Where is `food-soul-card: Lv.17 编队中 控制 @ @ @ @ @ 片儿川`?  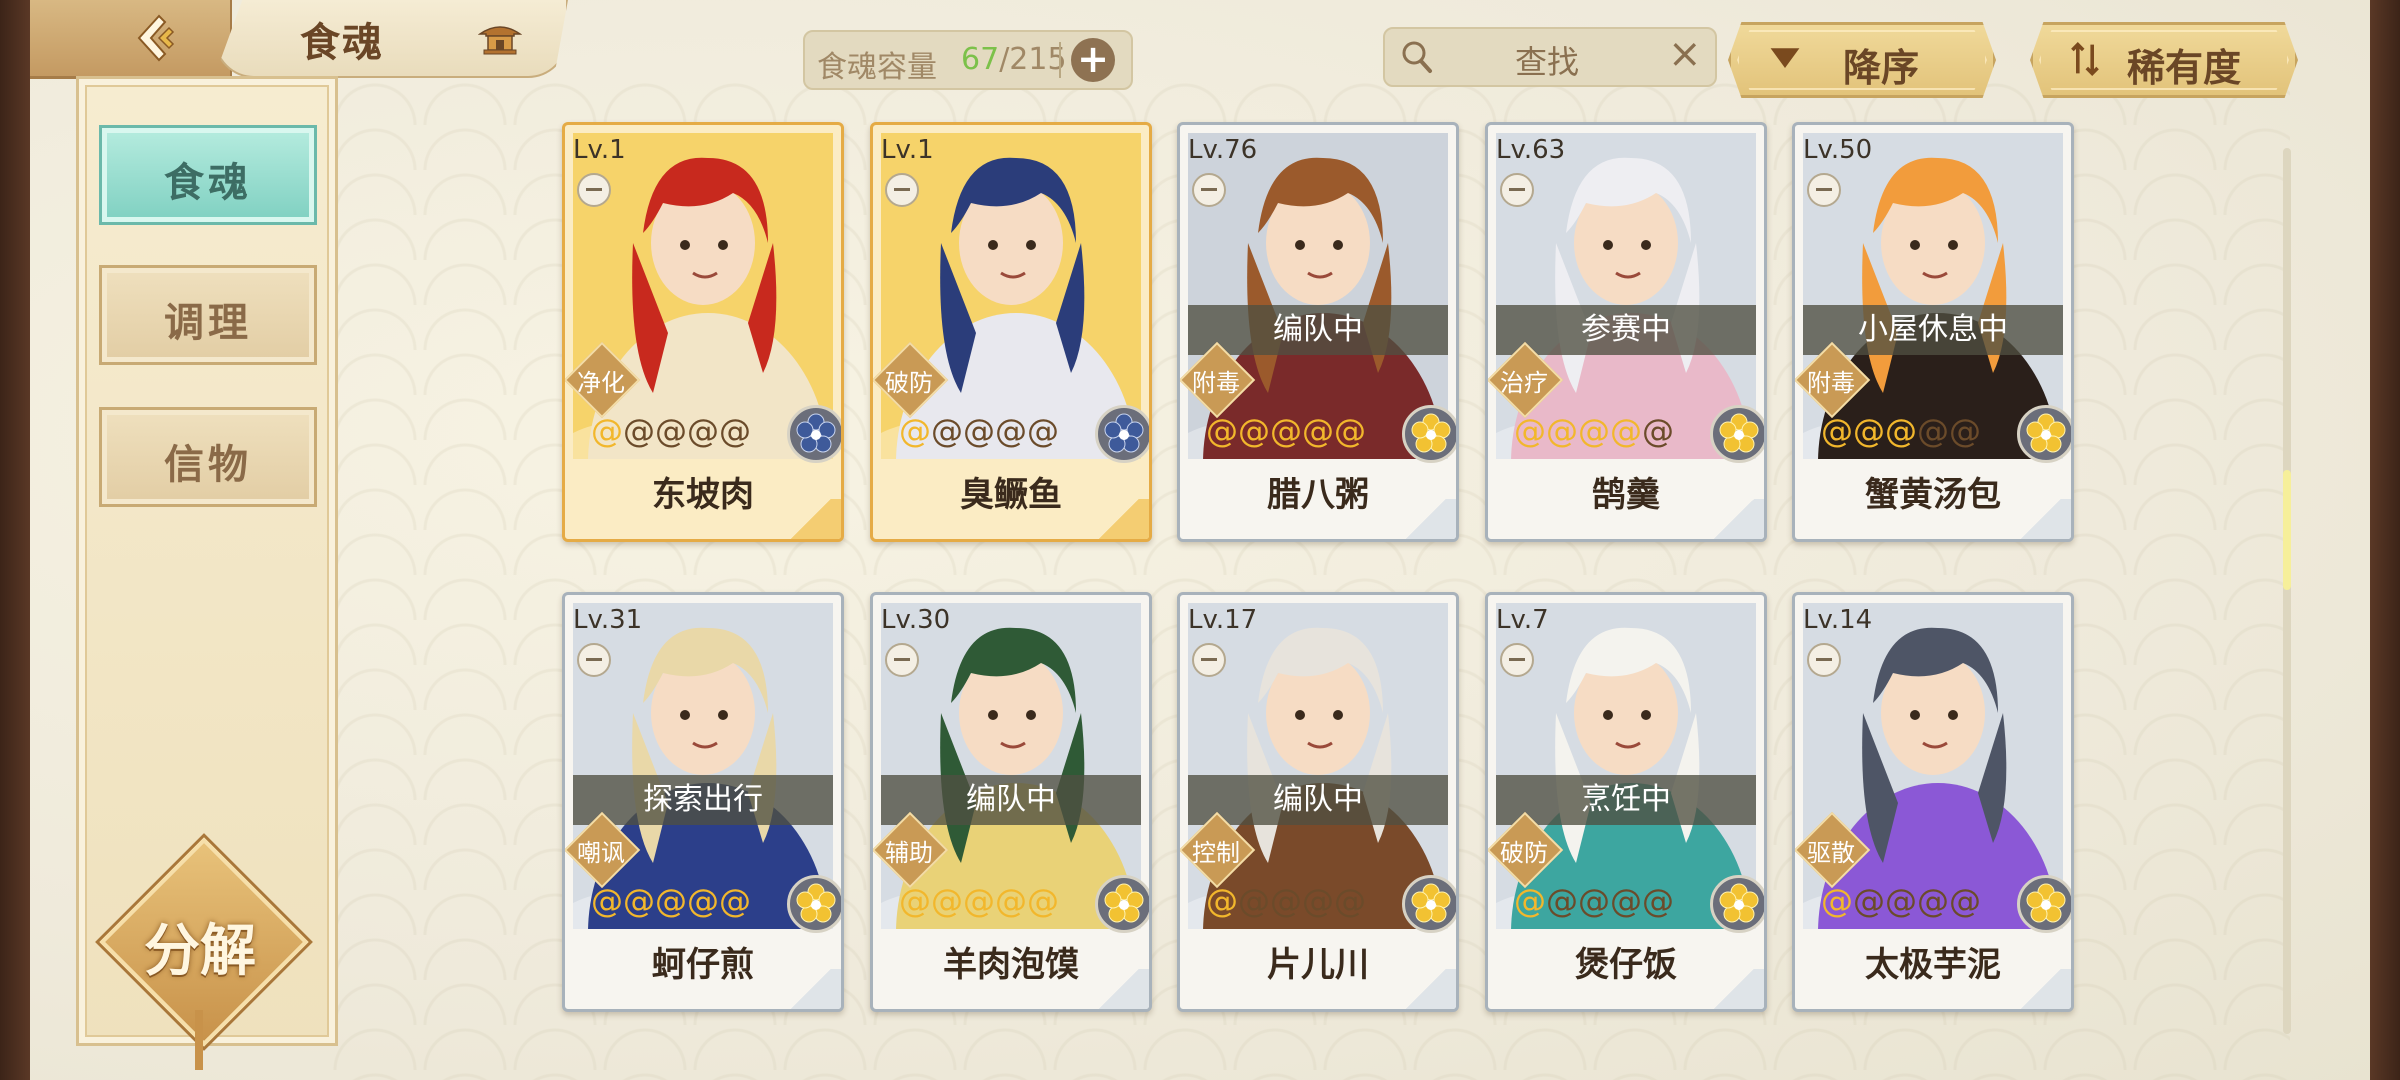 food-soul-card: Lv.17 编队中 控制 @ @ @ @ @ 片儿川 is located at coordinates (1318, 802).